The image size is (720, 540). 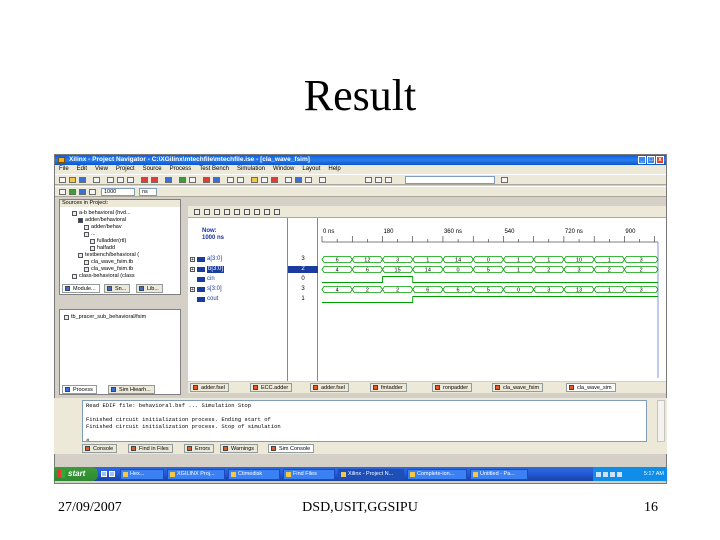 What do you see at coordinates (291, 448) in the screenshot?
I see `tab-sim-console: Sim Console` at bounding box center [291, 448].